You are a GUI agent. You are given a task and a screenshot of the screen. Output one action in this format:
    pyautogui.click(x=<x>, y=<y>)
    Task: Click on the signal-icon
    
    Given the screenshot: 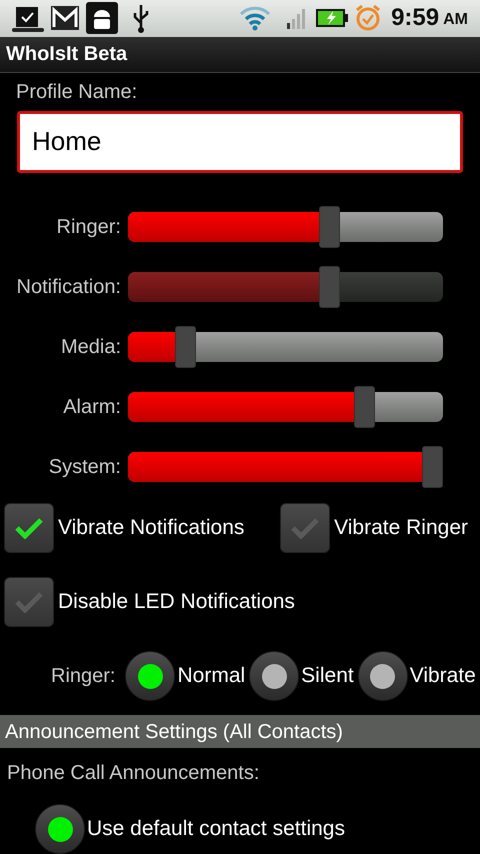 What is the action you would take?
    pyautogui.click(x=297, y=18)
    